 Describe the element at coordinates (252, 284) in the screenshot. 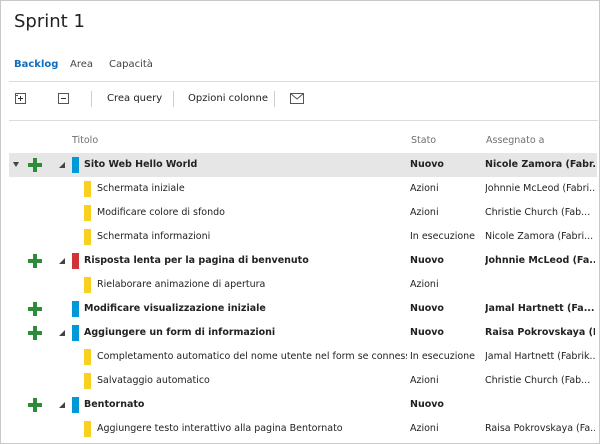

I see `work-item-title: Rielaborare animazione di apertura` at that location.